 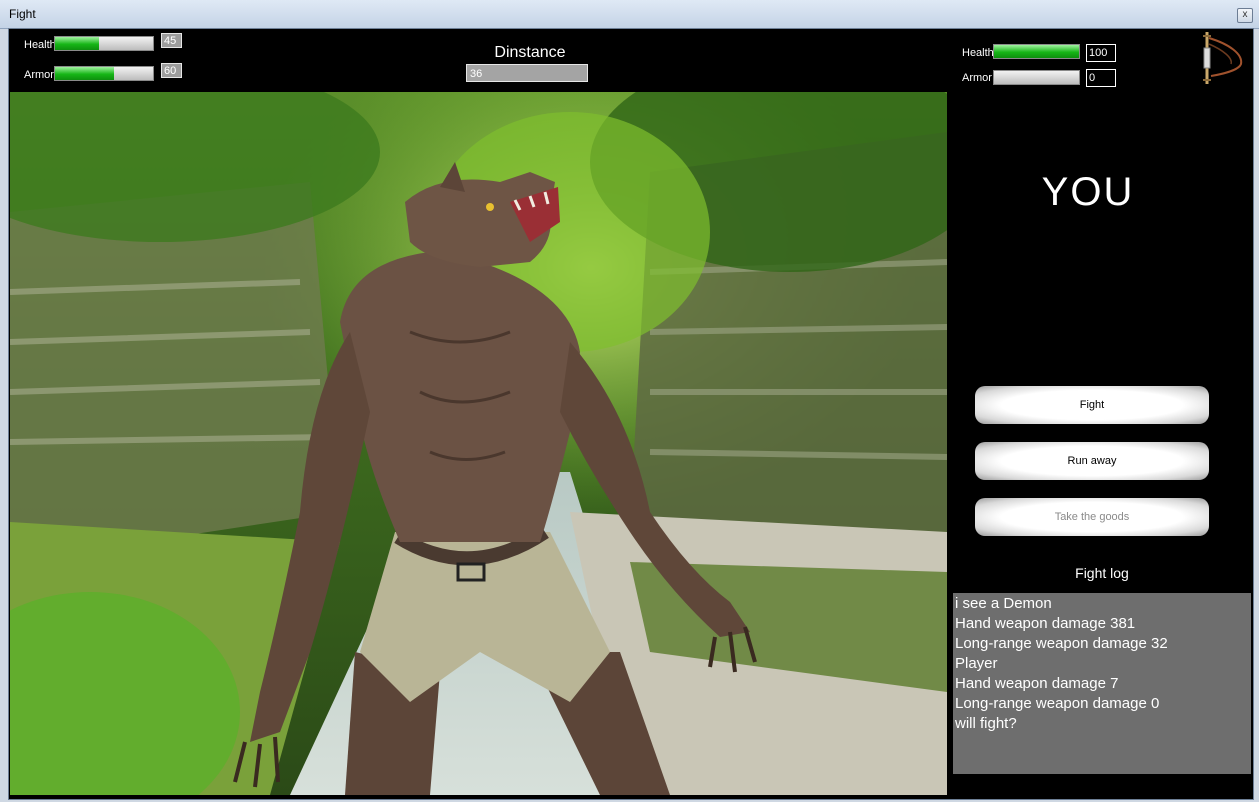 I want to click on enemy-armor-fill, so click(x=84, y=73).